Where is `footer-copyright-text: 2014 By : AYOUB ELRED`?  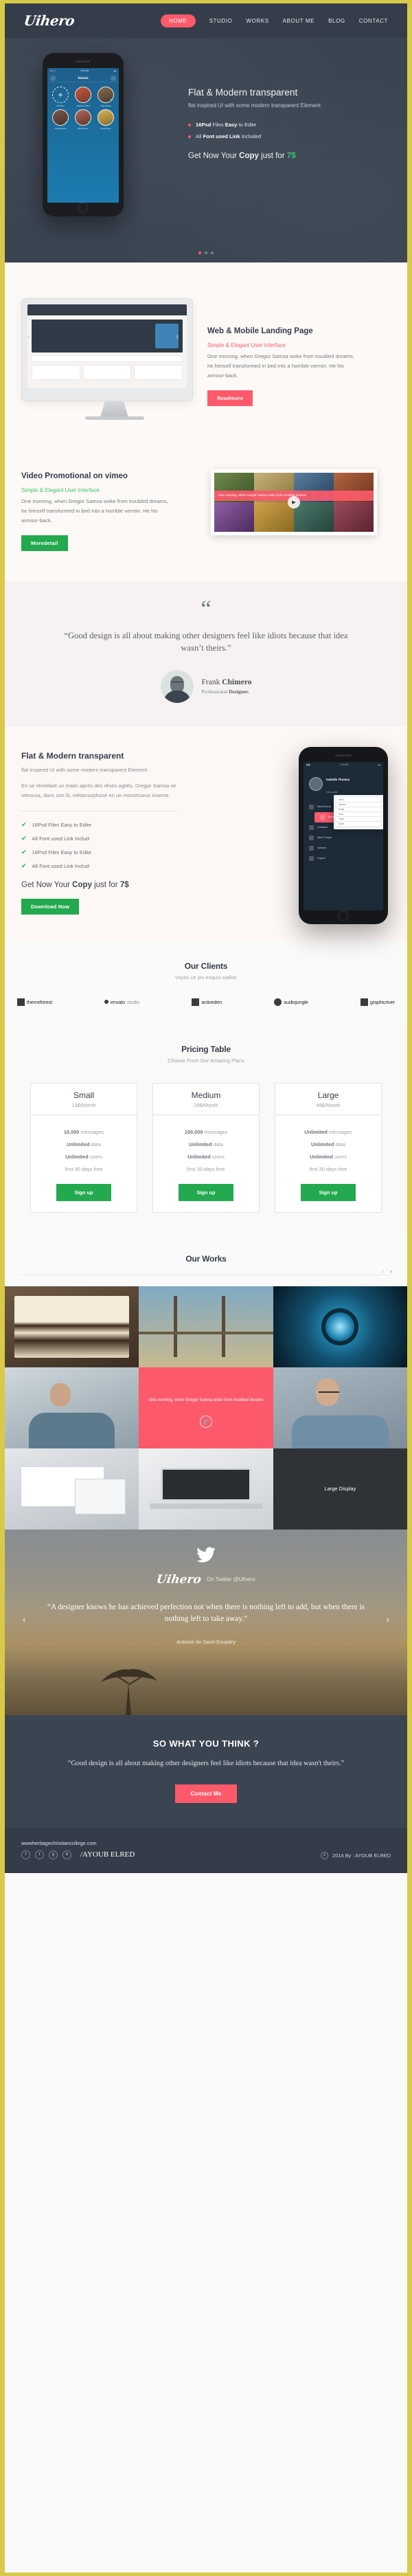
footer-copyright-text: 2014 By : AYOUB ELRED is located at coordinates (361, 1855).